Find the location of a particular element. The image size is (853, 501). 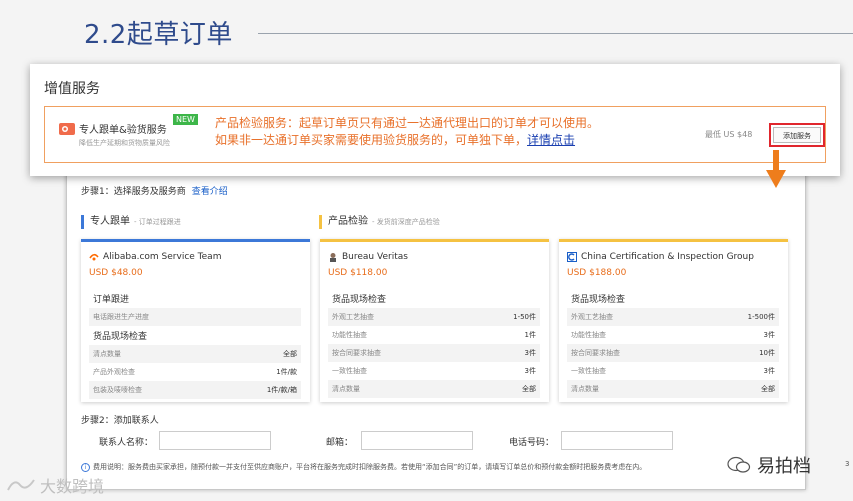

contact-name-input is located at coordinates (215, 440).